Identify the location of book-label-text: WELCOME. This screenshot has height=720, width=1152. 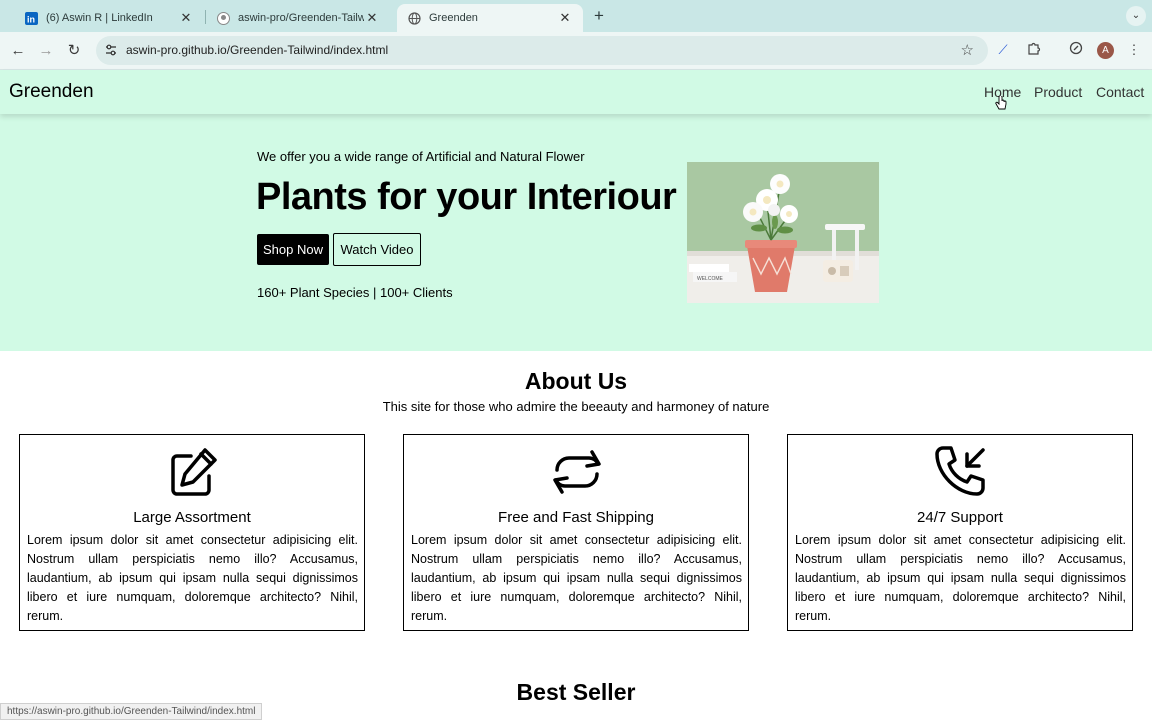
(710, 279).